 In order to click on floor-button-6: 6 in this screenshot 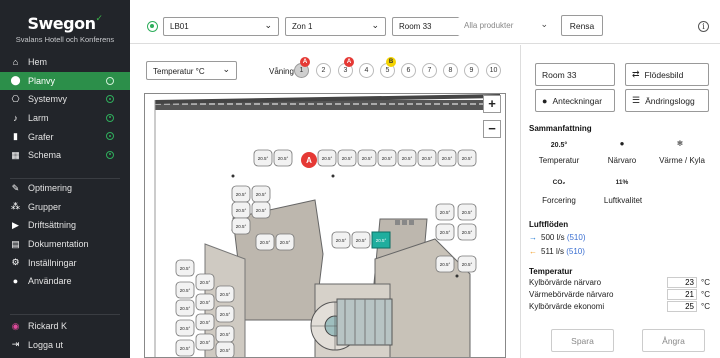, I will do `click(408, 70)`.